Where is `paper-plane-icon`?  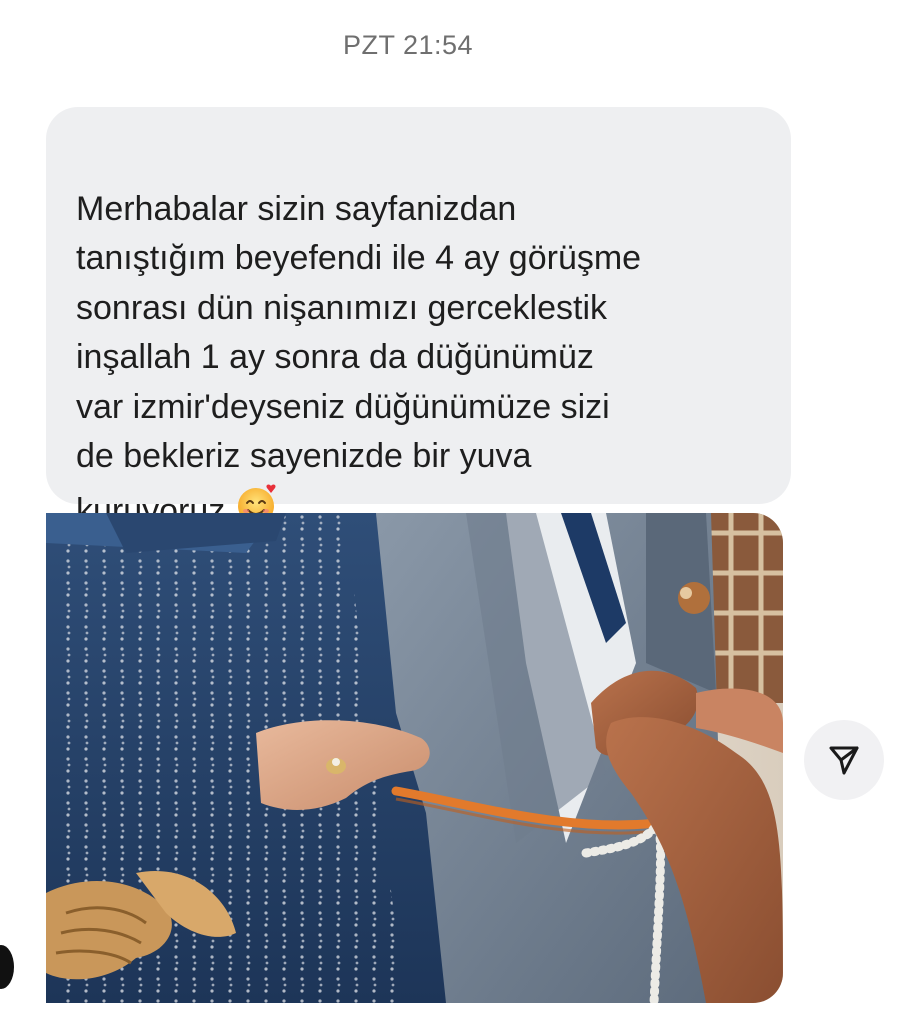 paper-plane-icon is located at coordinates (844, 760).